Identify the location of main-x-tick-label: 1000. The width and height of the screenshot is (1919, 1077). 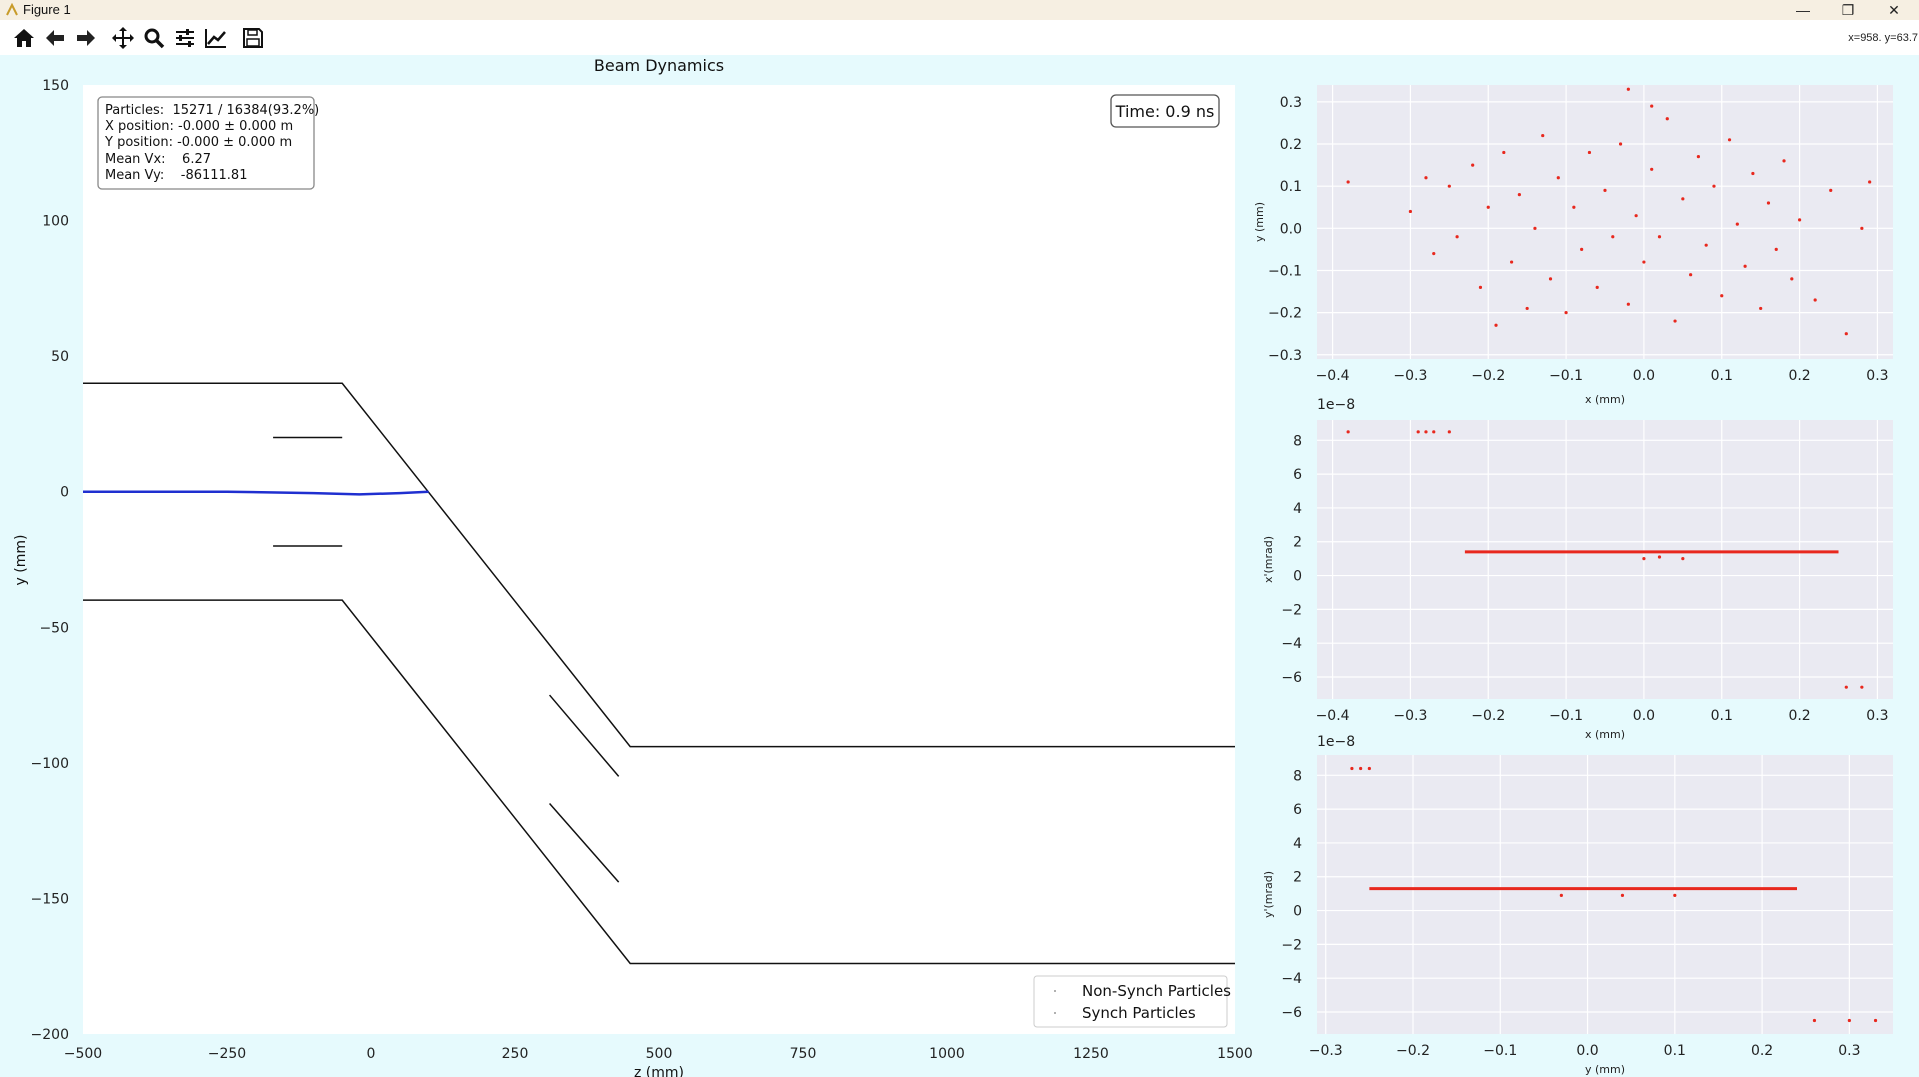
(947, 1054).